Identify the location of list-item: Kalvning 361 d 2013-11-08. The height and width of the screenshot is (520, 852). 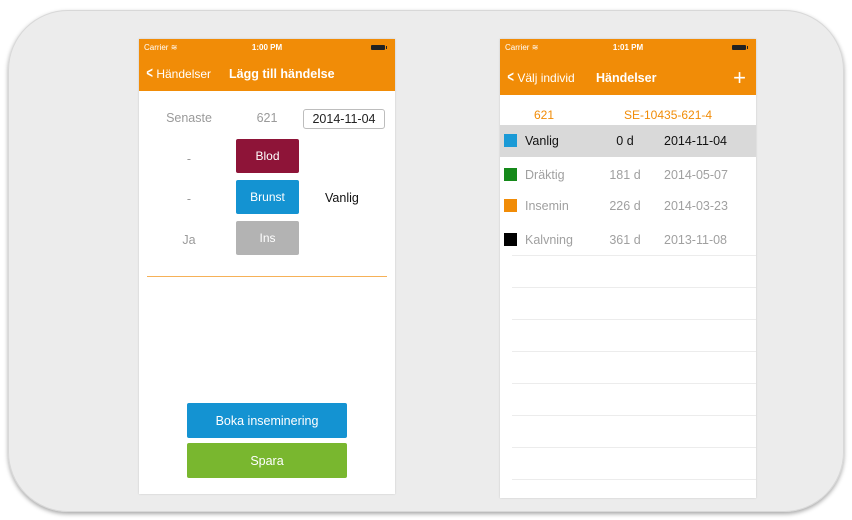
(628, 240).